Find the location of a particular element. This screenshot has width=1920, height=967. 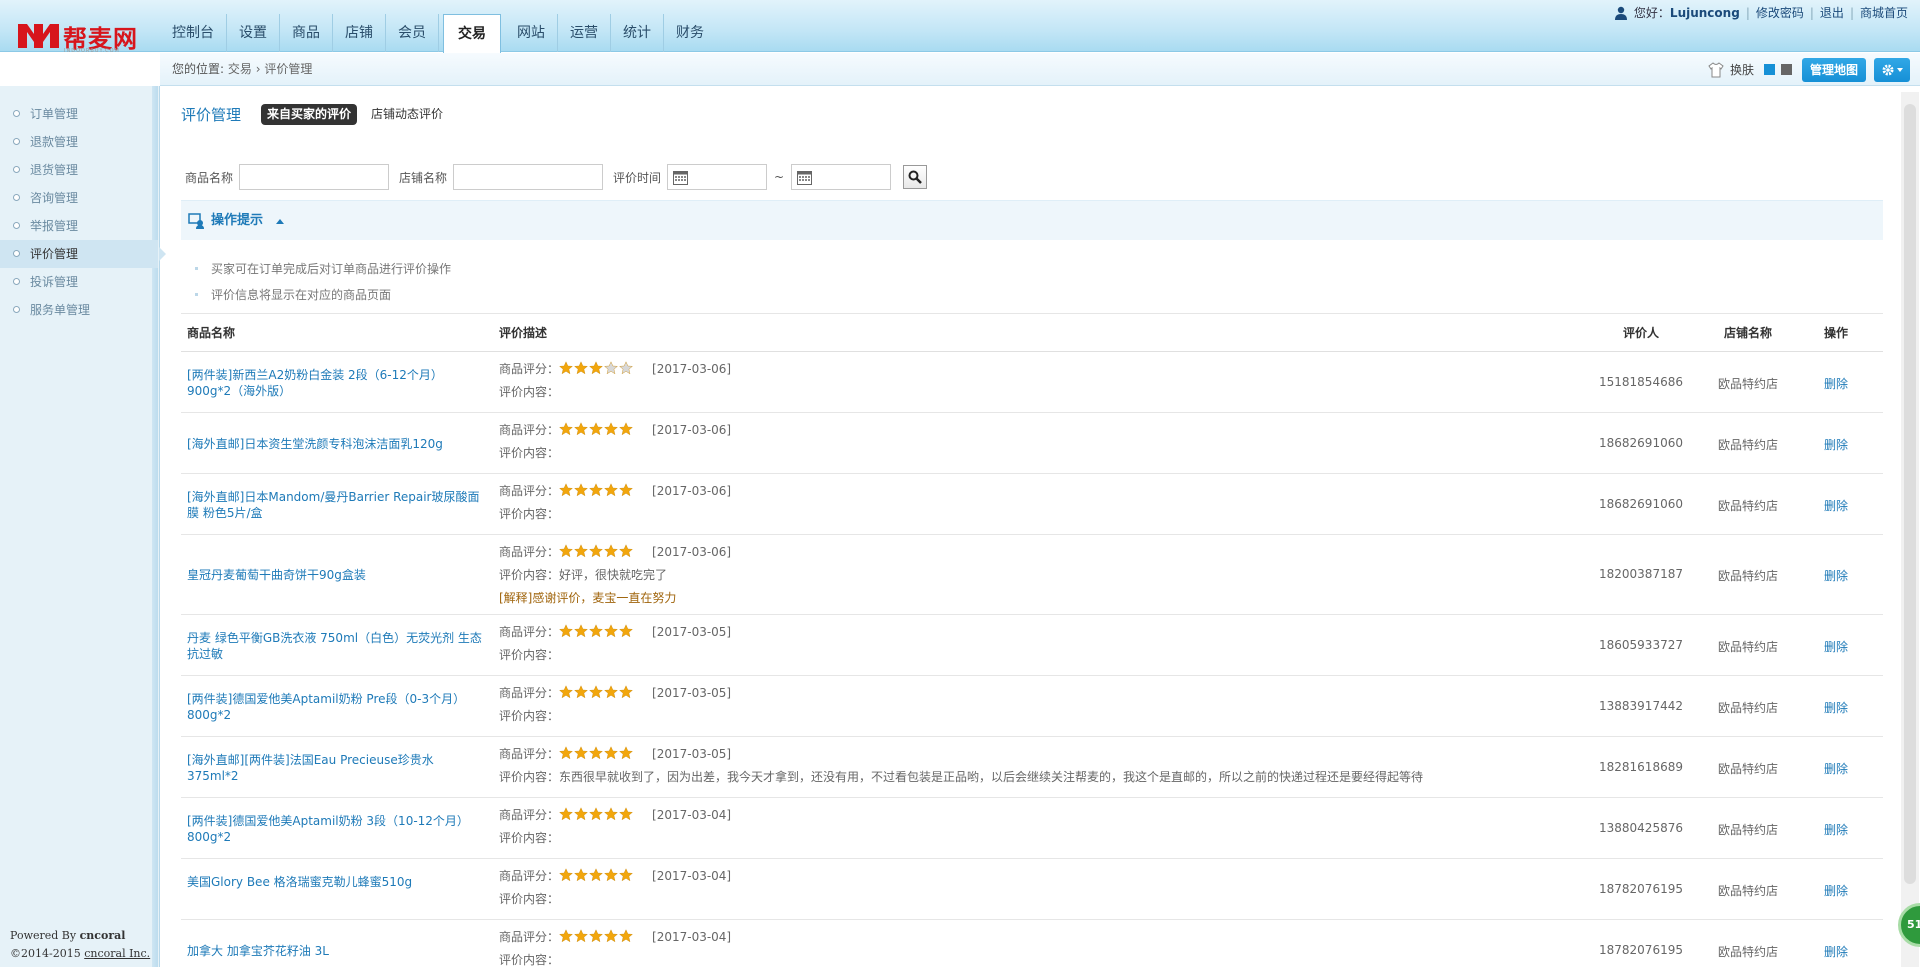

tab-buyer-reviews: 来自买家的评价 is located at coordinates (309, 114).